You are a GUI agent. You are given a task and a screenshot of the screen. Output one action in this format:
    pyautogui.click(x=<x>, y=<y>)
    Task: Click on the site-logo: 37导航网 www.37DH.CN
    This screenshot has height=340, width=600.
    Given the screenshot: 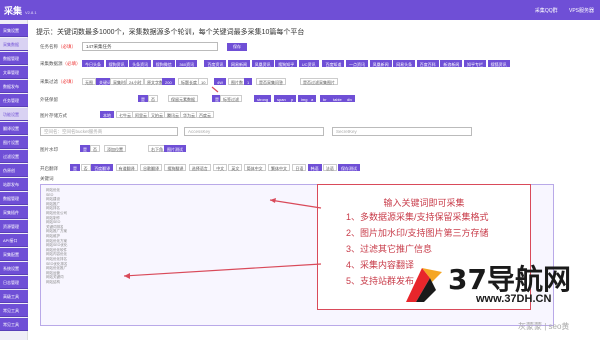 What is the action you would take?
    pyautogui.click(x=500, y=283)
    